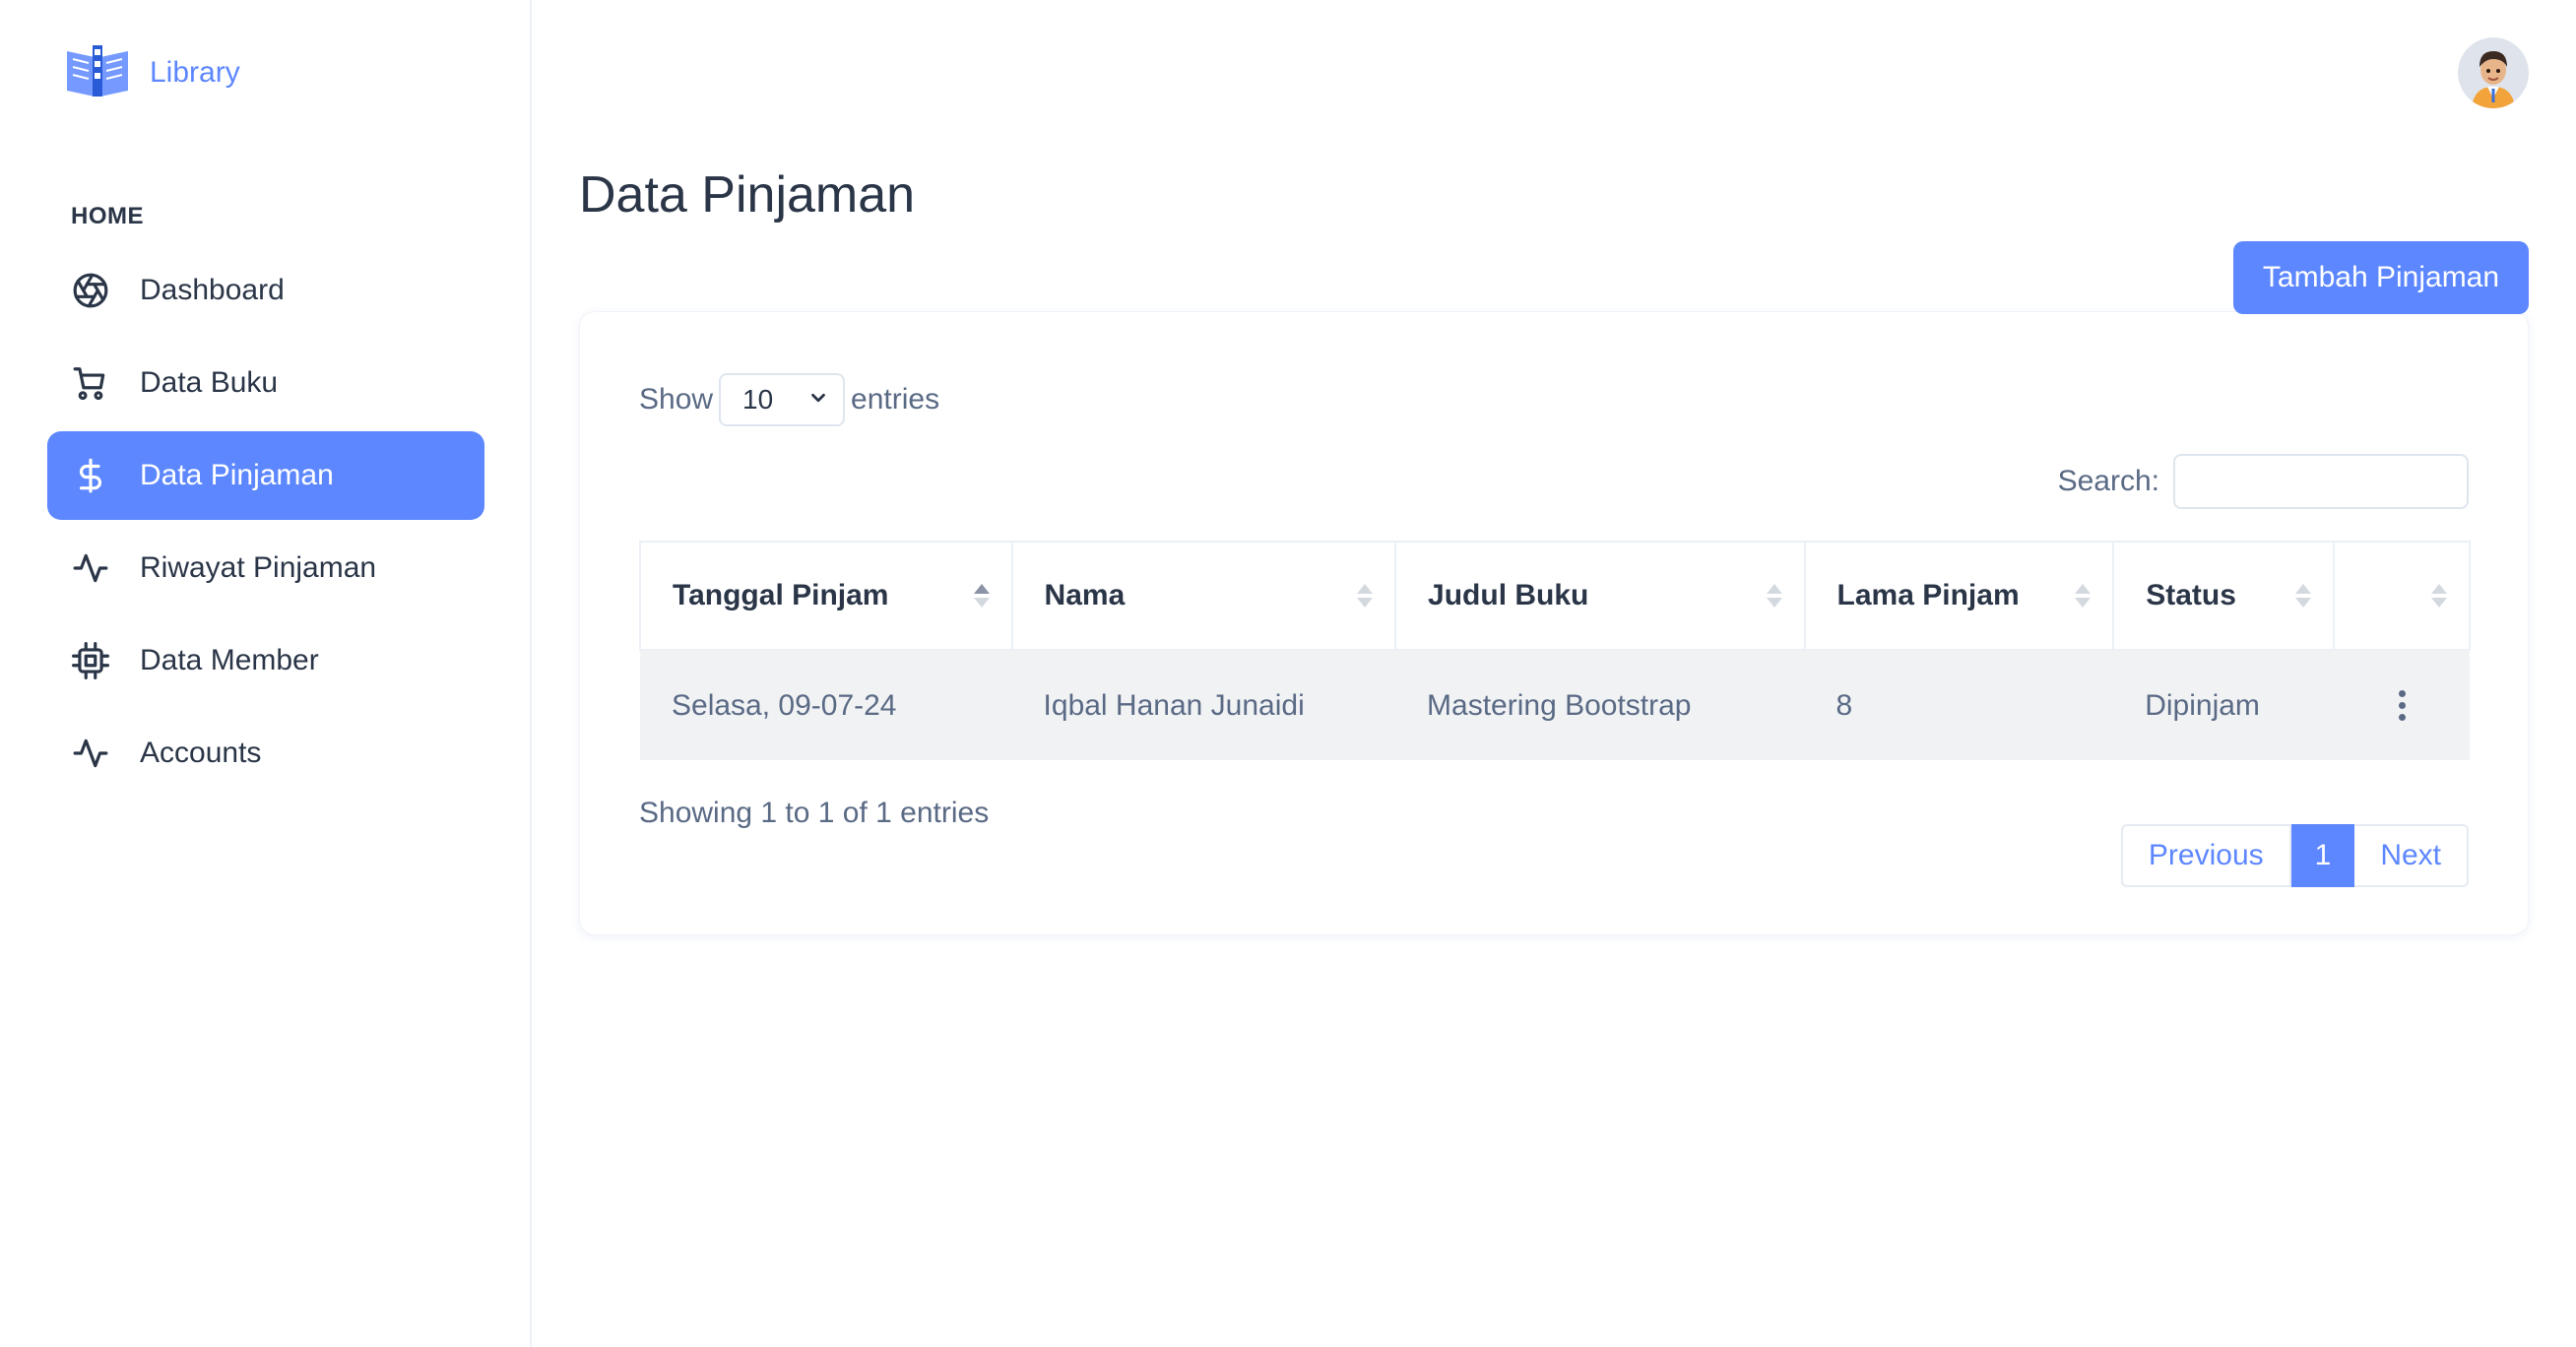  Describe the element at coordinates (2381, 277) in the screenshot. I see `tambah-pinjaman-button: Tambah Pinjaman` at that location.